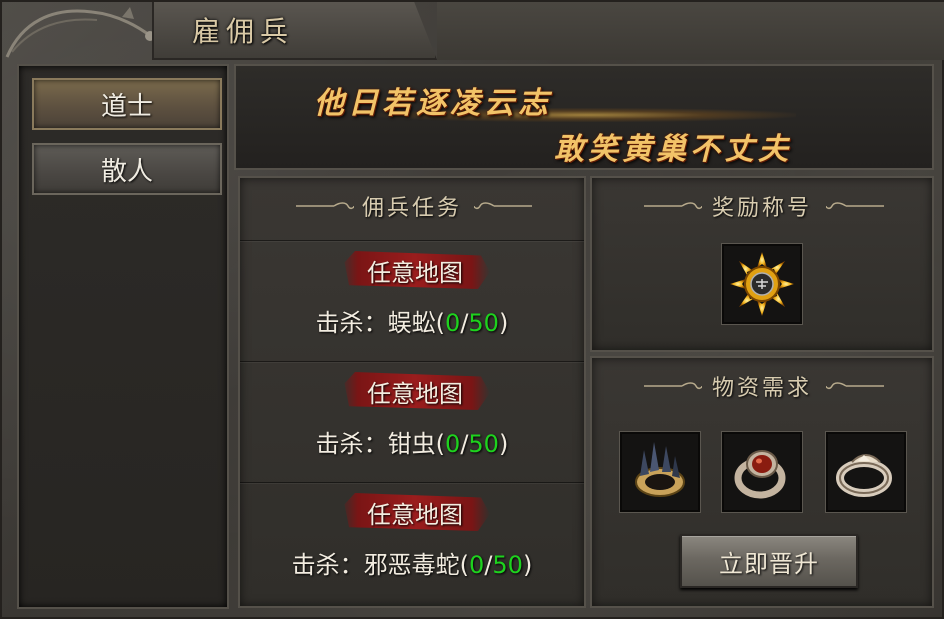 The height and width of the screenshot is (619, 944). What do you see at coordinates (243, 31) in the screenshot?
I see `window-title: 雇佣兵` at bounding box center [243, 31].